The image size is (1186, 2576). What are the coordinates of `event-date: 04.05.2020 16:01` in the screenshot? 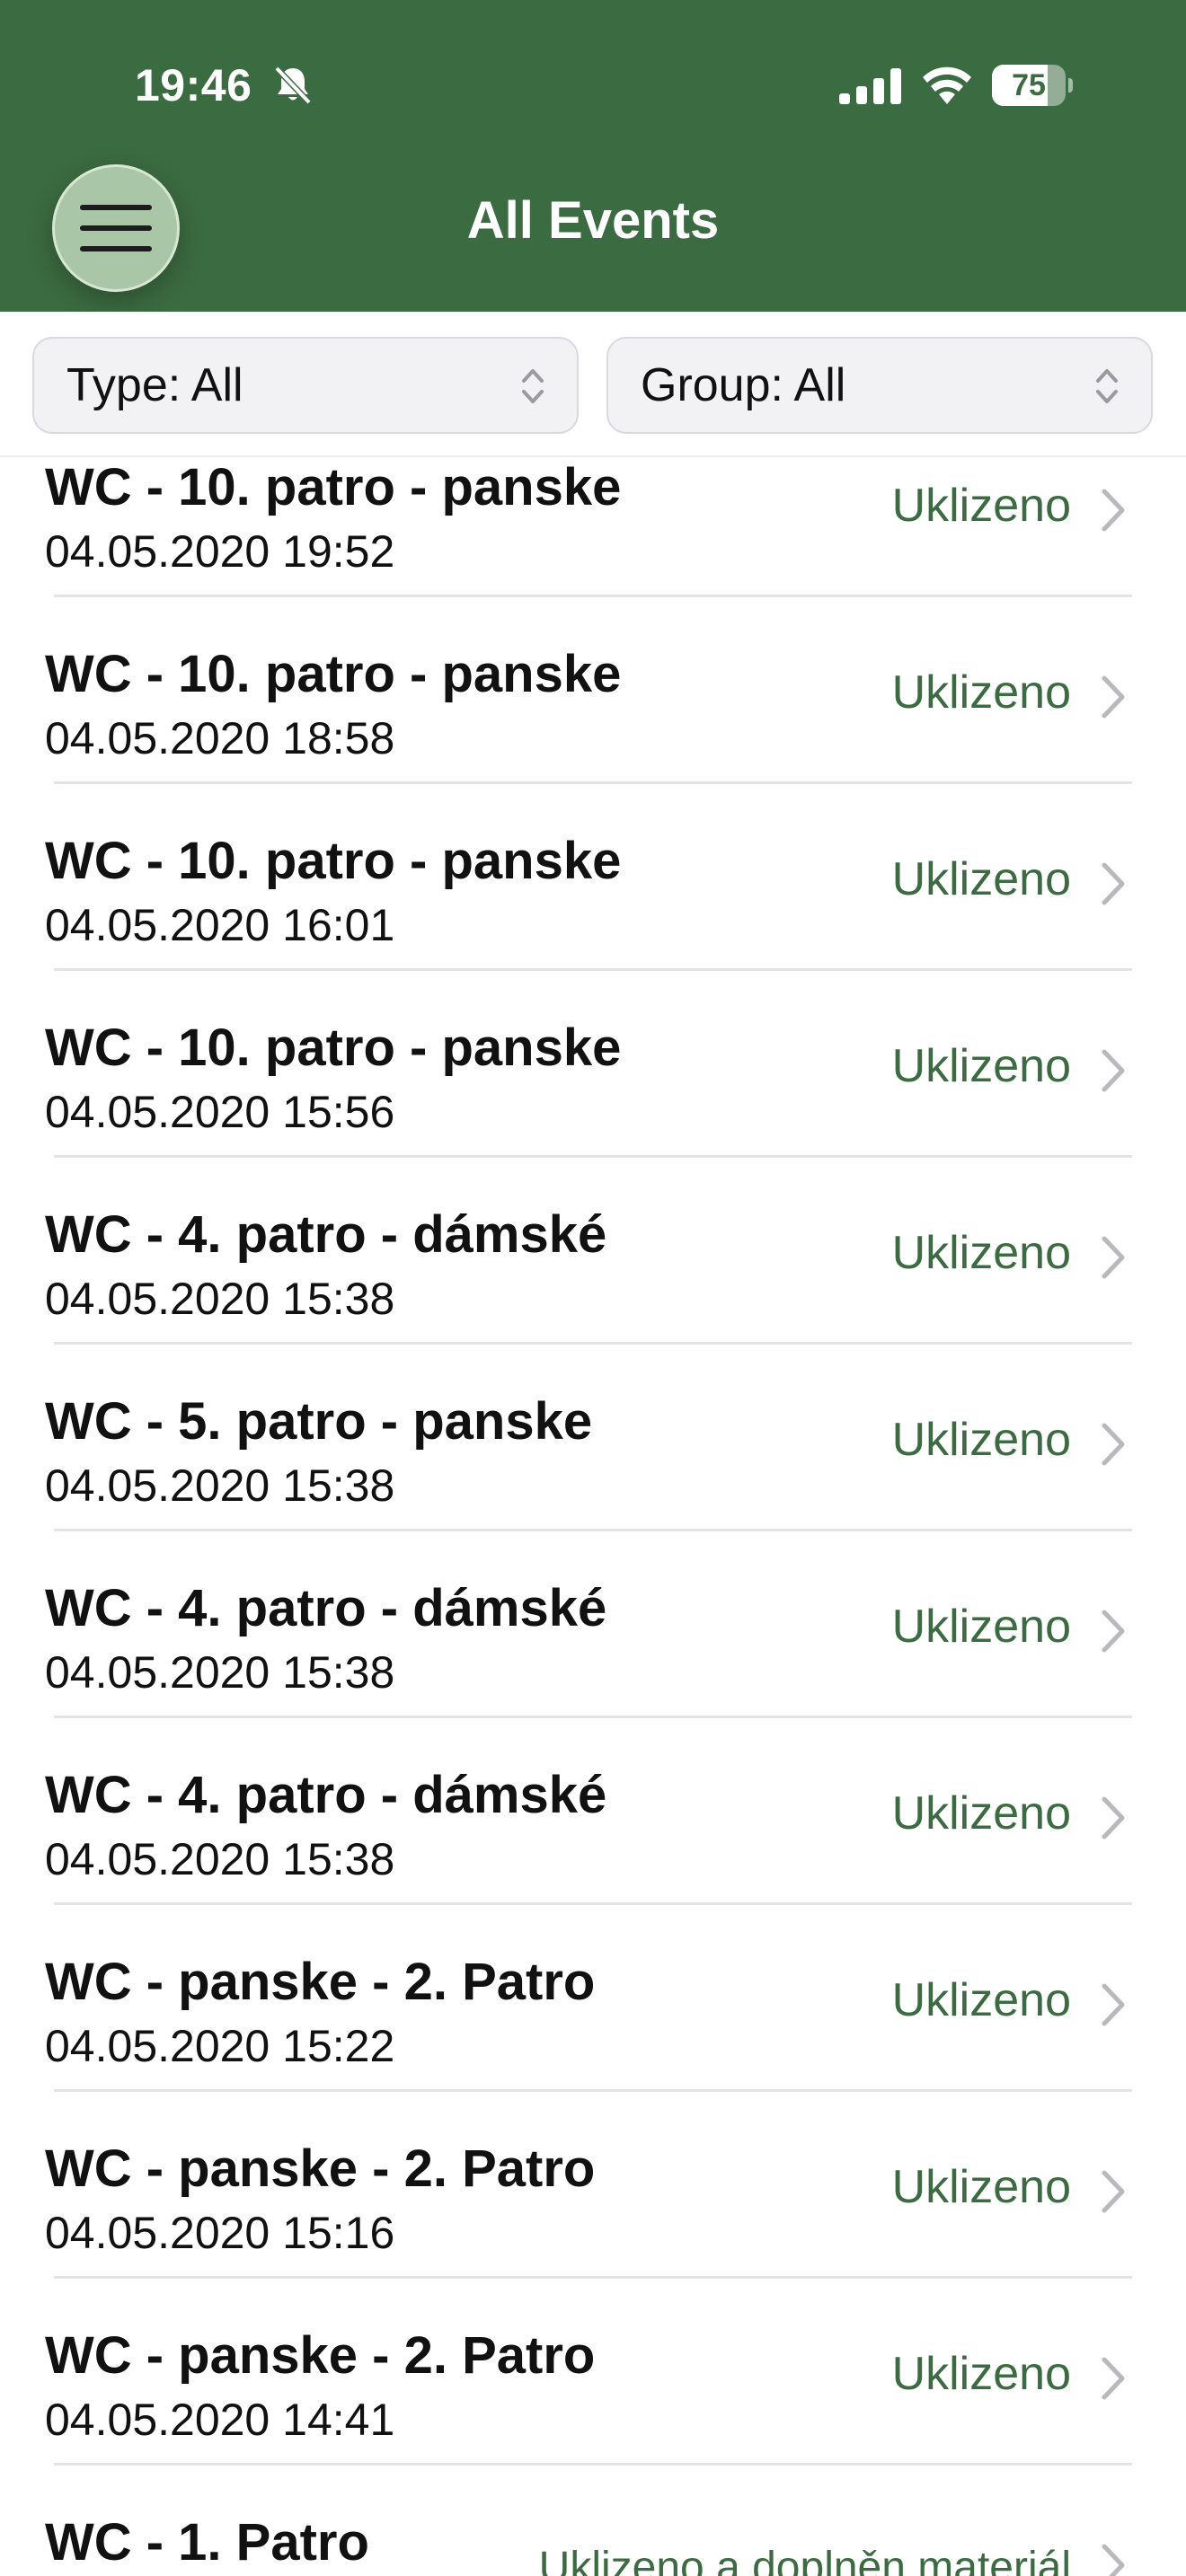 It's located at (220, 925).